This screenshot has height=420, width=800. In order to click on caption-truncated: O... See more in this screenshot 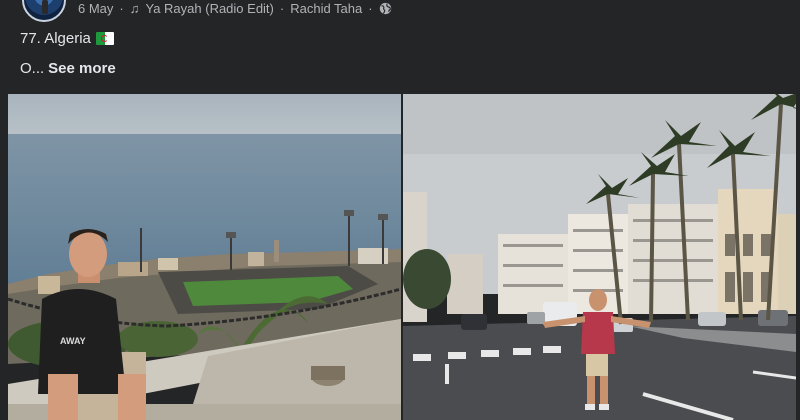, I will do `click(68, 68)`.